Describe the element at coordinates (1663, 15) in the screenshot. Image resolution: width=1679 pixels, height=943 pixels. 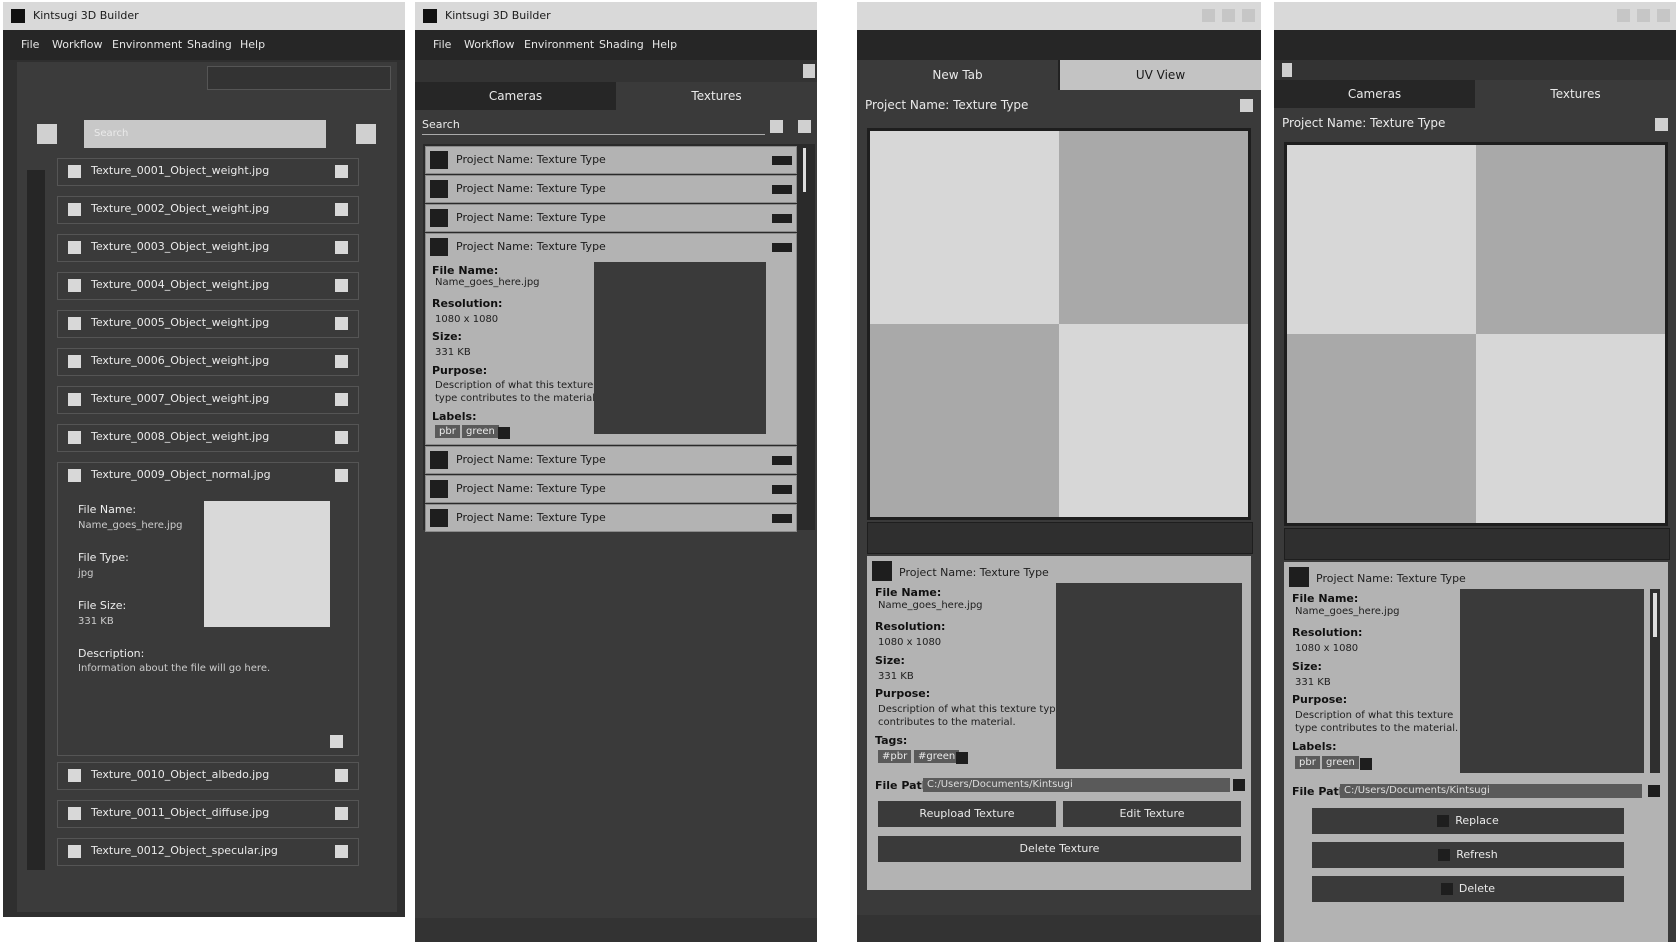
I see `close-icon` at that location.